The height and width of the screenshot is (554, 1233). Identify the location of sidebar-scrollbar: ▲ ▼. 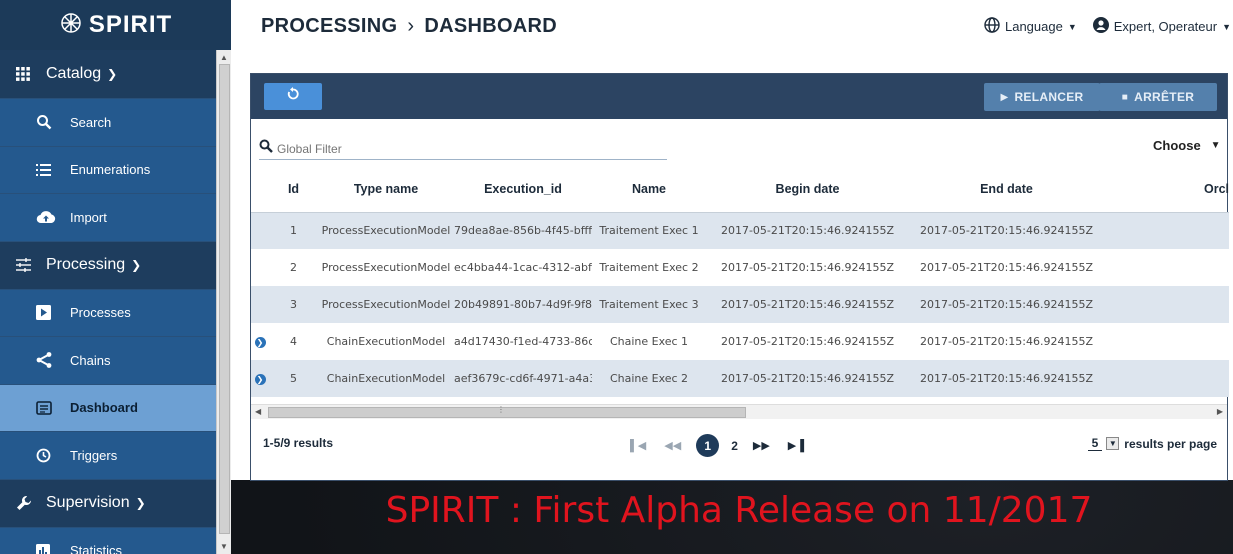
(223, 302).